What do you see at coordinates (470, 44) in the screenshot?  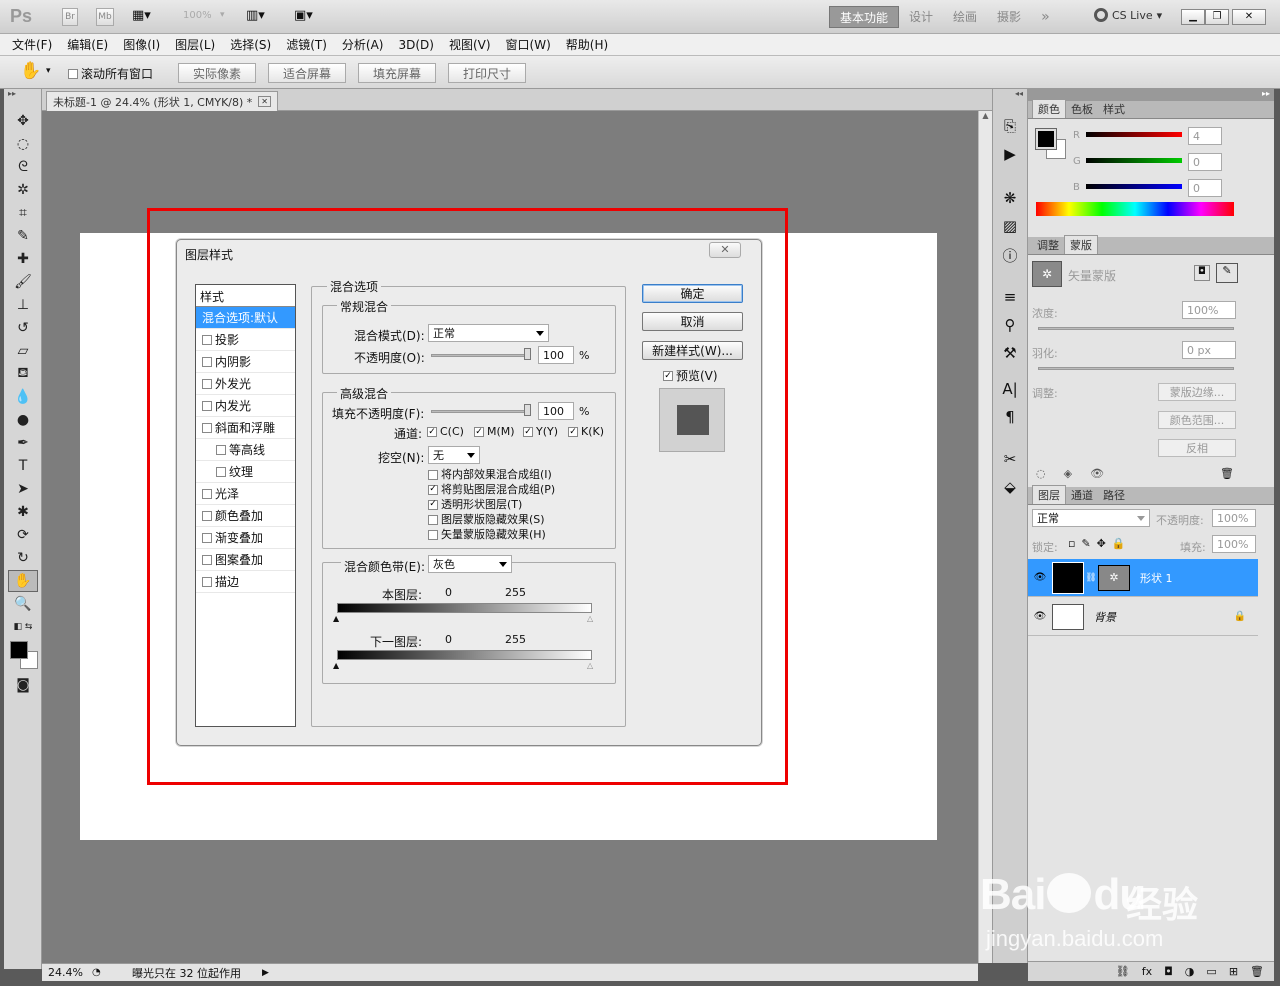 I see `menu-view: 视图(V)` at bounding box center [470, 44].